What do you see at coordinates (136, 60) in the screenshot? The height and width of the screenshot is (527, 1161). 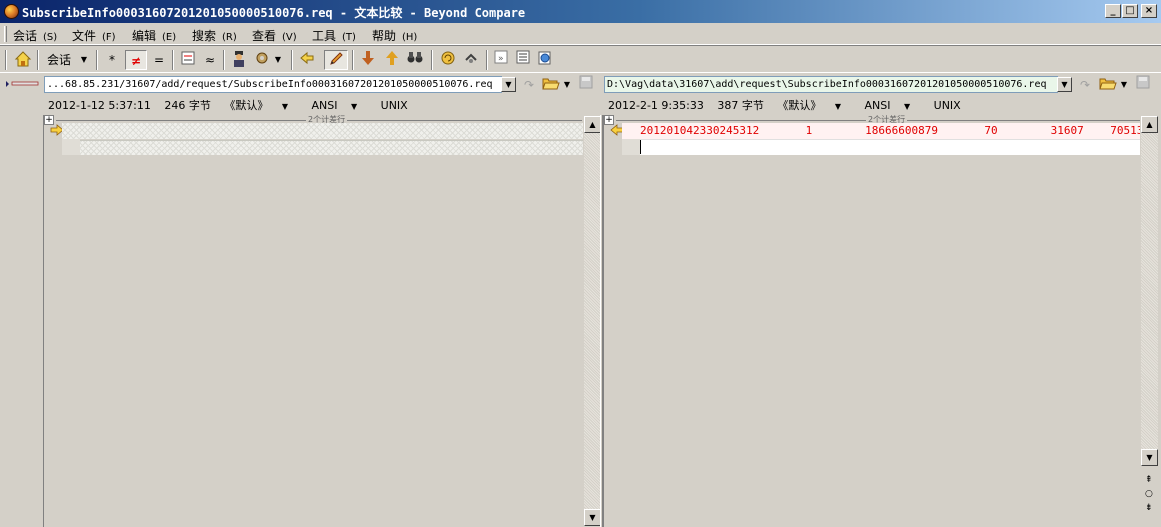 I see `show-differences-button: ≠` at bounding box center [136, 60].